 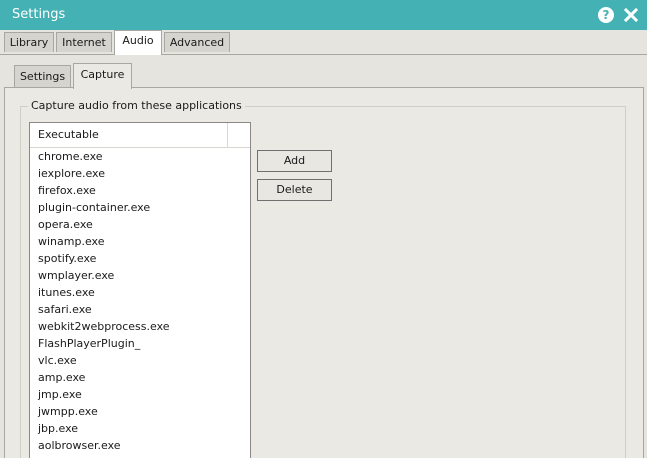 I want to click on add-button: Add, so click(x=294, y=161).